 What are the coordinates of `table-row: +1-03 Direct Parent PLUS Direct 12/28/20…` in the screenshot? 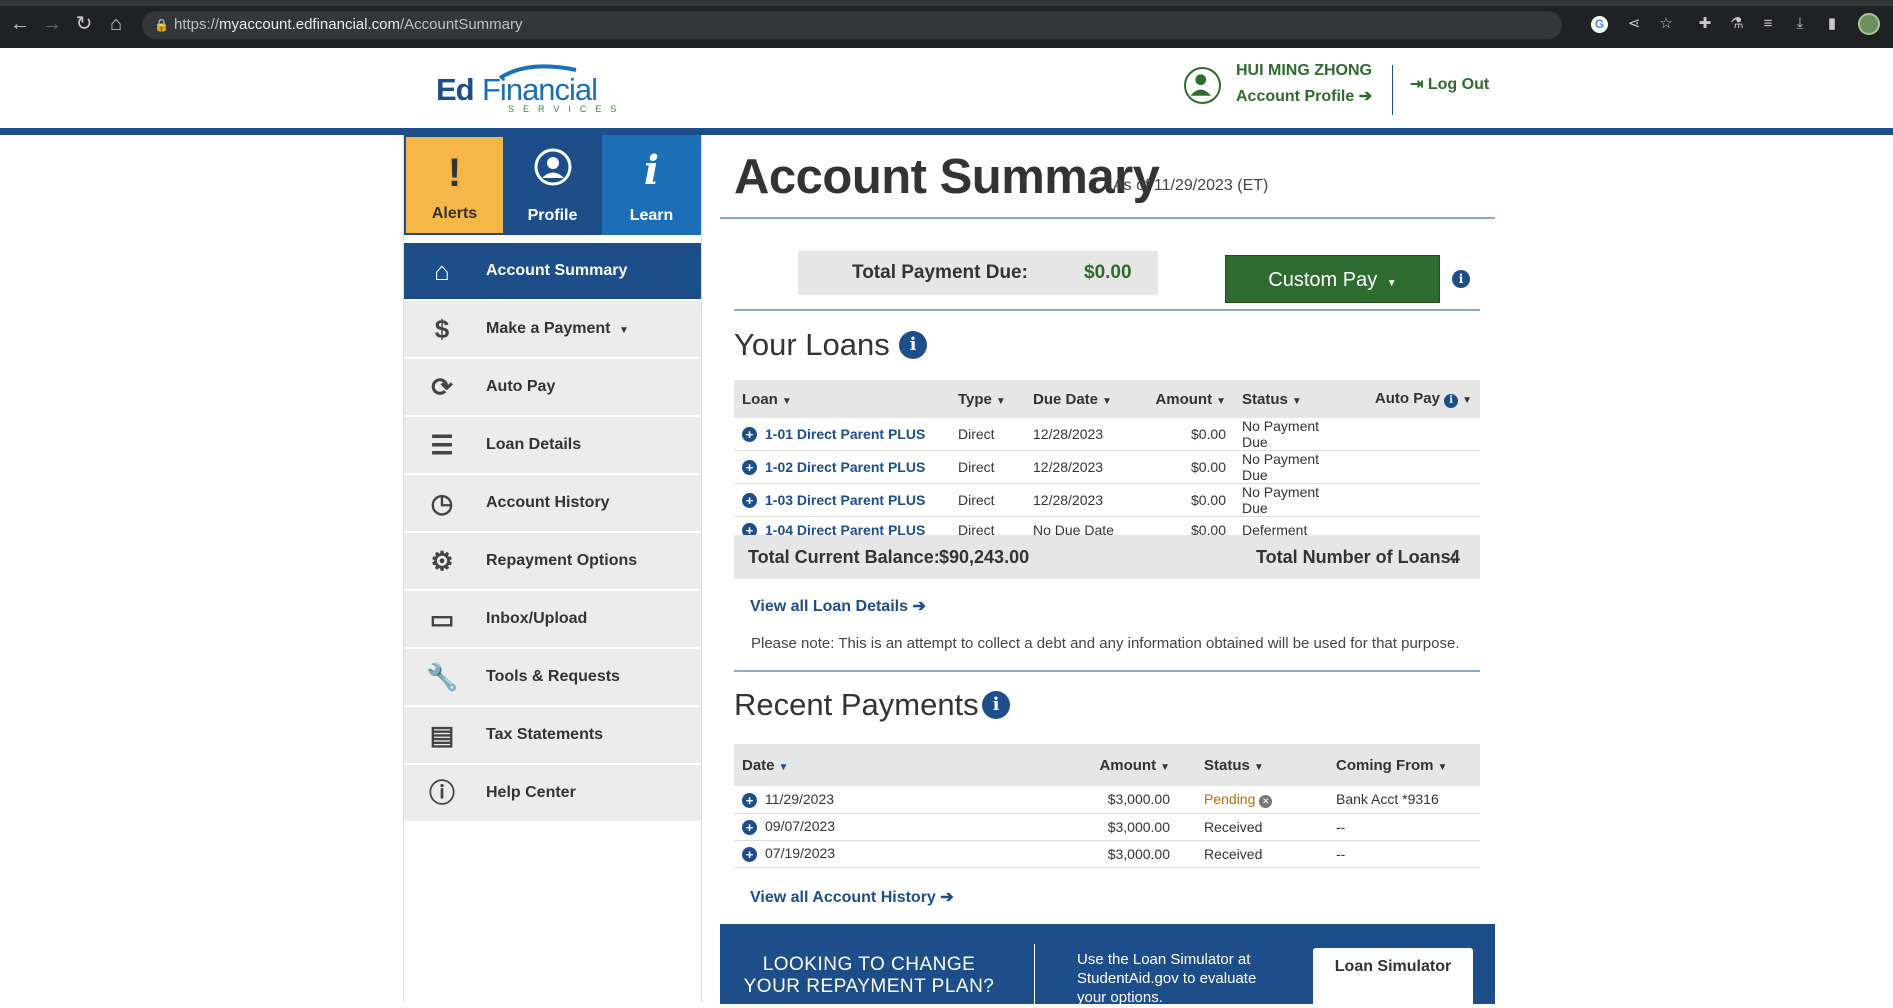 It's located at (1107, 500).